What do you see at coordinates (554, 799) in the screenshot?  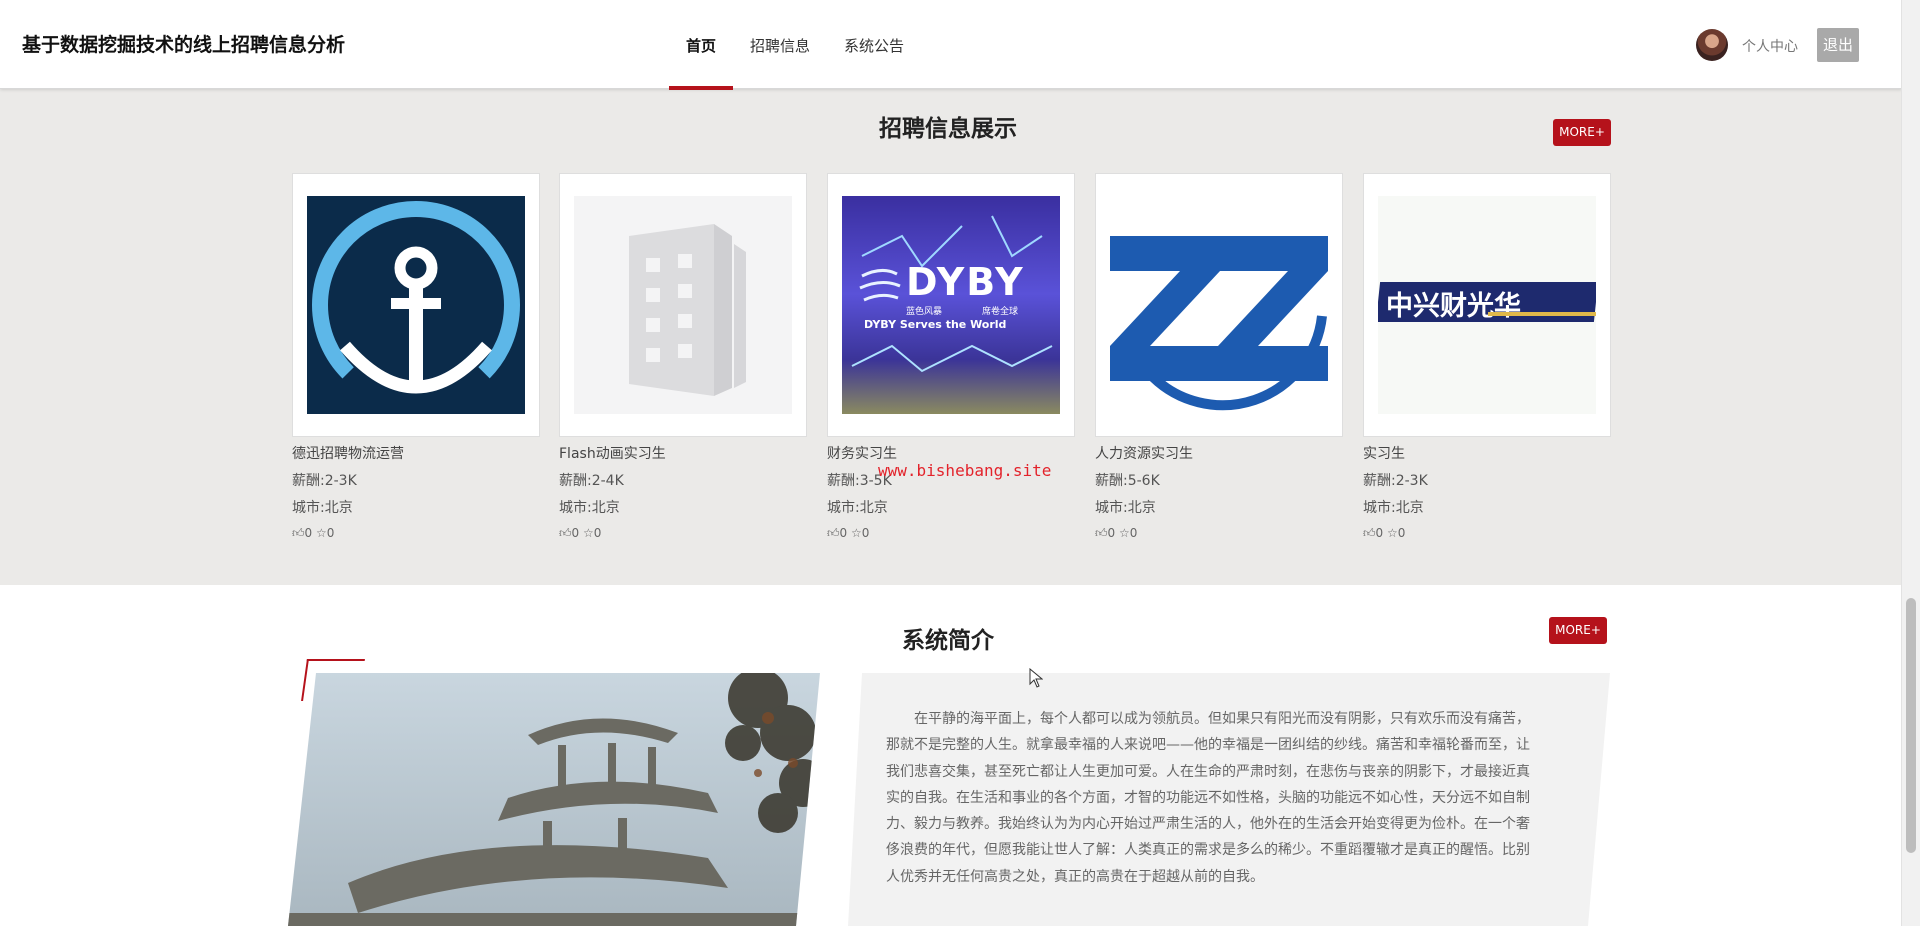 I see `pavilion-photo` at bounding box center [554, 799].